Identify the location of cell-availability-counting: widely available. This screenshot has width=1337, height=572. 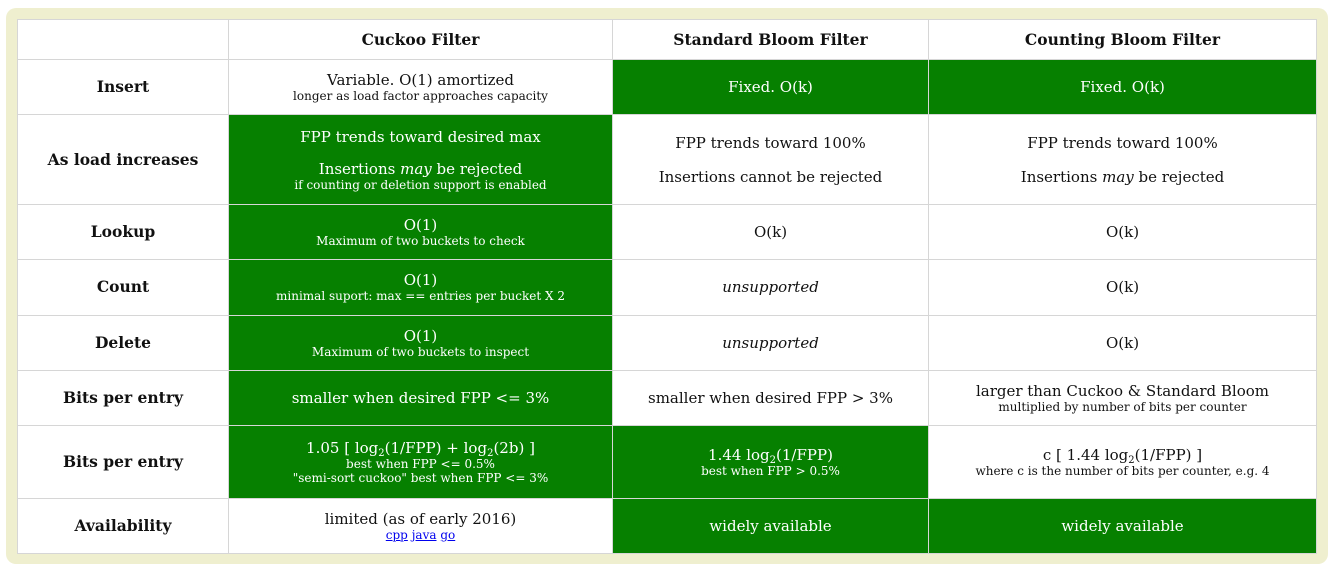
(1122, 526).